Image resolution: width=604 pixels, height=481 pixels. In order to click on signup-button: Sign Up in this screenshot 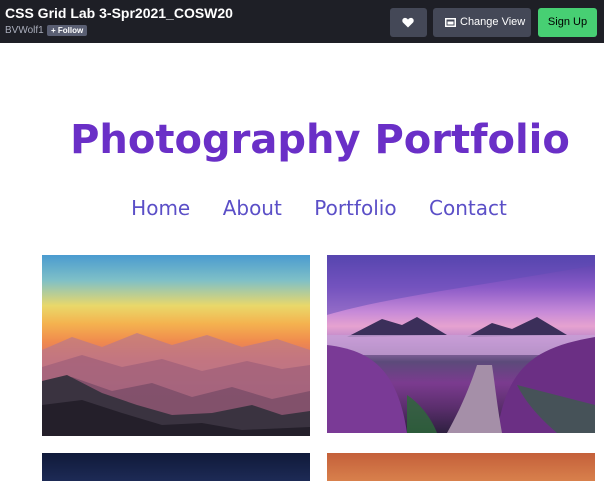, I will do `click(567, 22)`.